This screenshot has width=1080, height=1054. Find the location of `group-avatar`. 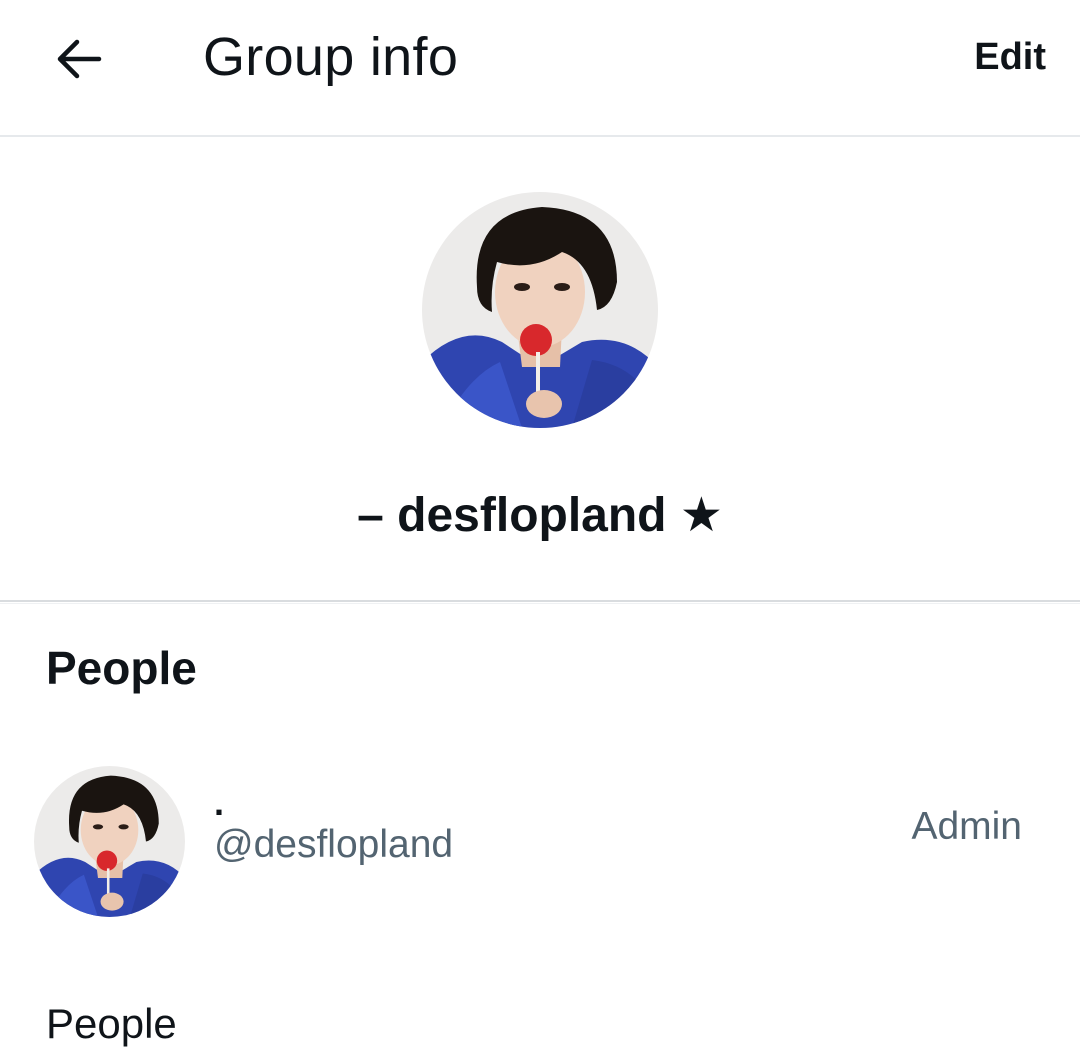

group-avatar is located at coordinates (540, 310).